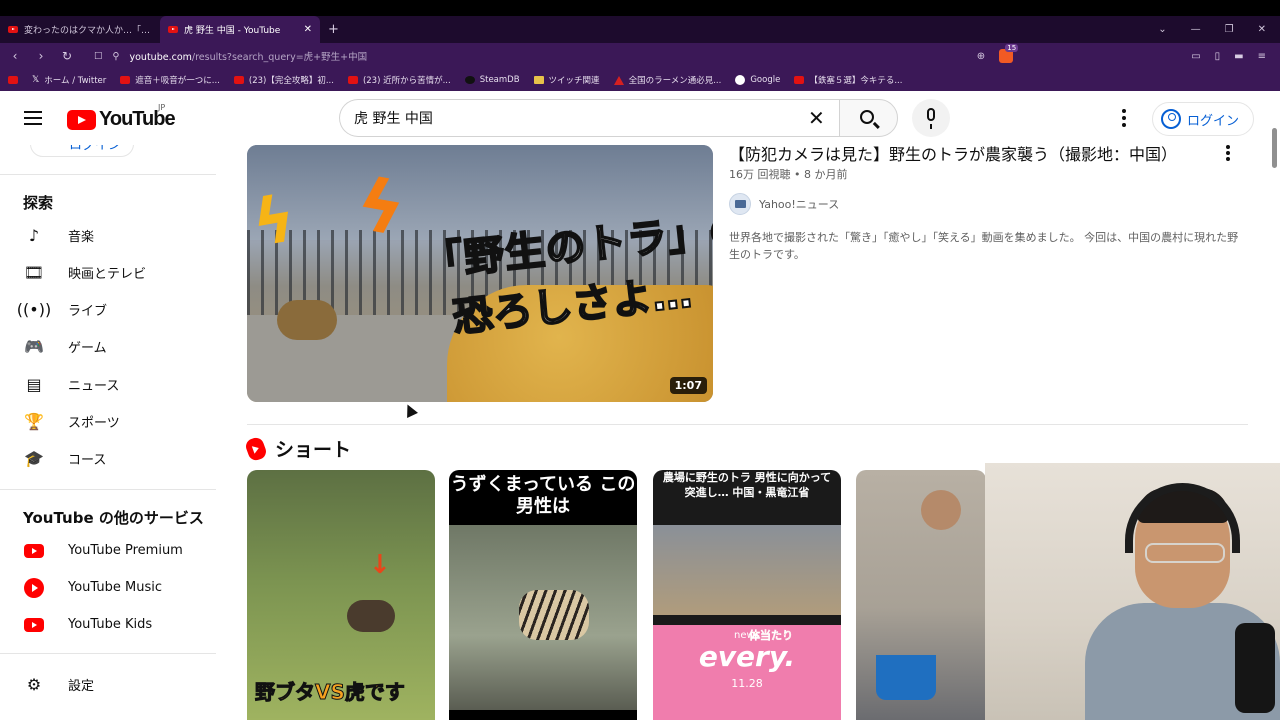 This screenshot has width=1280, height=720. I want to click on short-card: うずくまっている この男性は, so click(543, 595).